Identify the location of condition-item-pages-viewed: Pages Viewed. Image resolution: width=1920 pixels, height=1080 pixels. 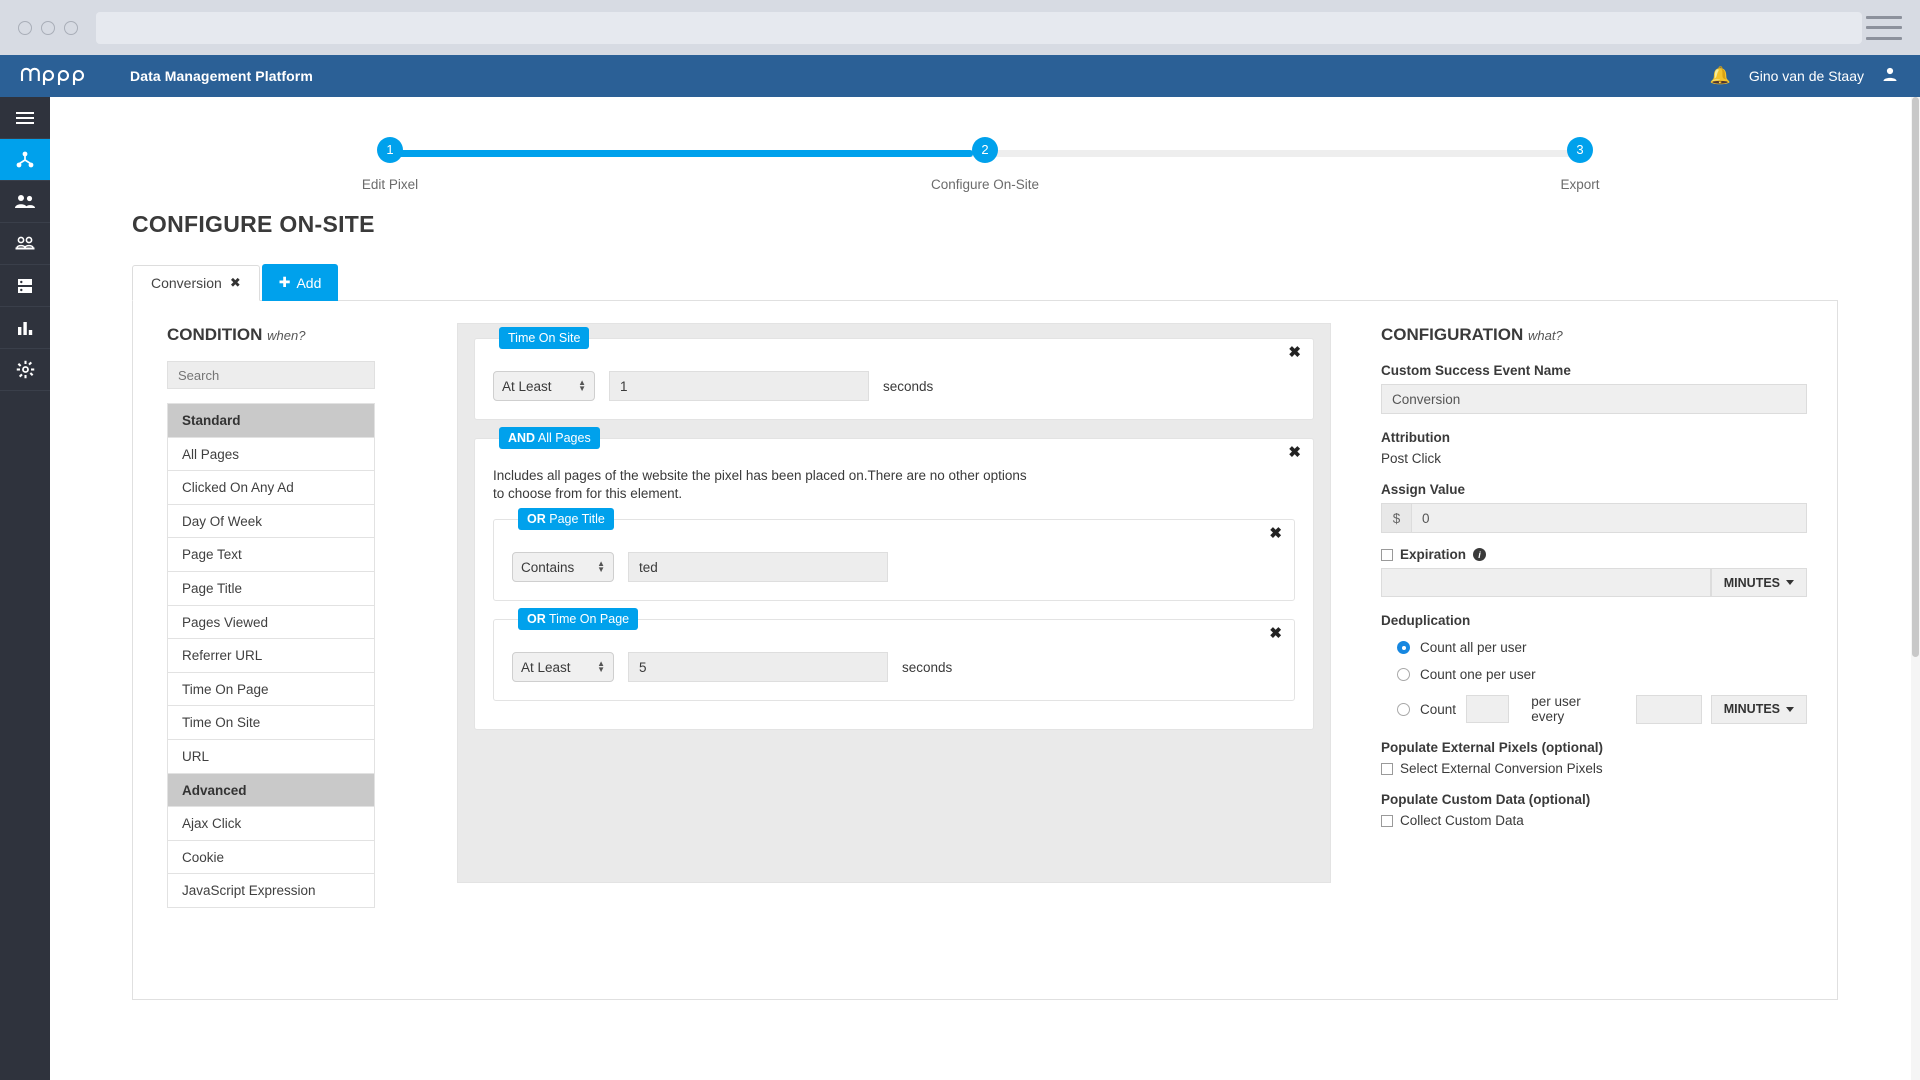
(271, 622).